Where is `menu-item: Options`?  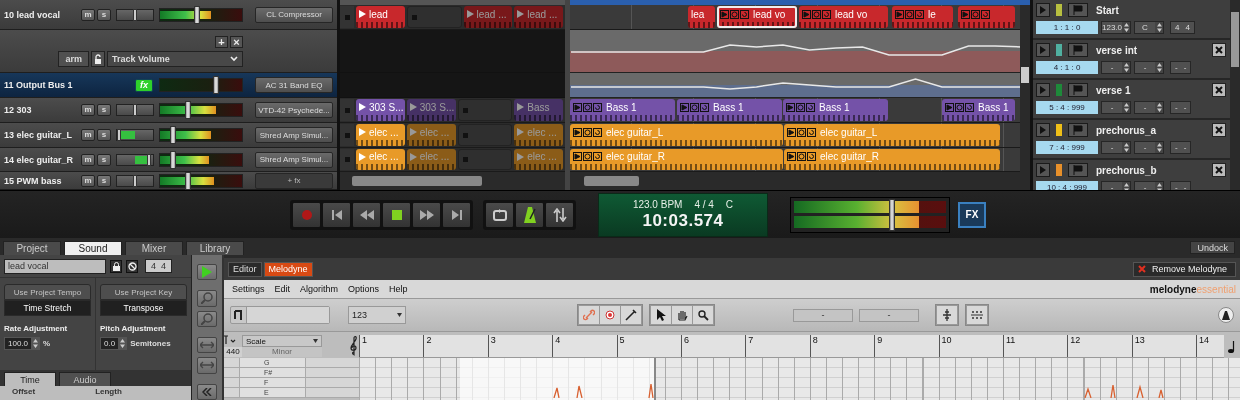
menu-item: Options is located at coordinates (364, 289).